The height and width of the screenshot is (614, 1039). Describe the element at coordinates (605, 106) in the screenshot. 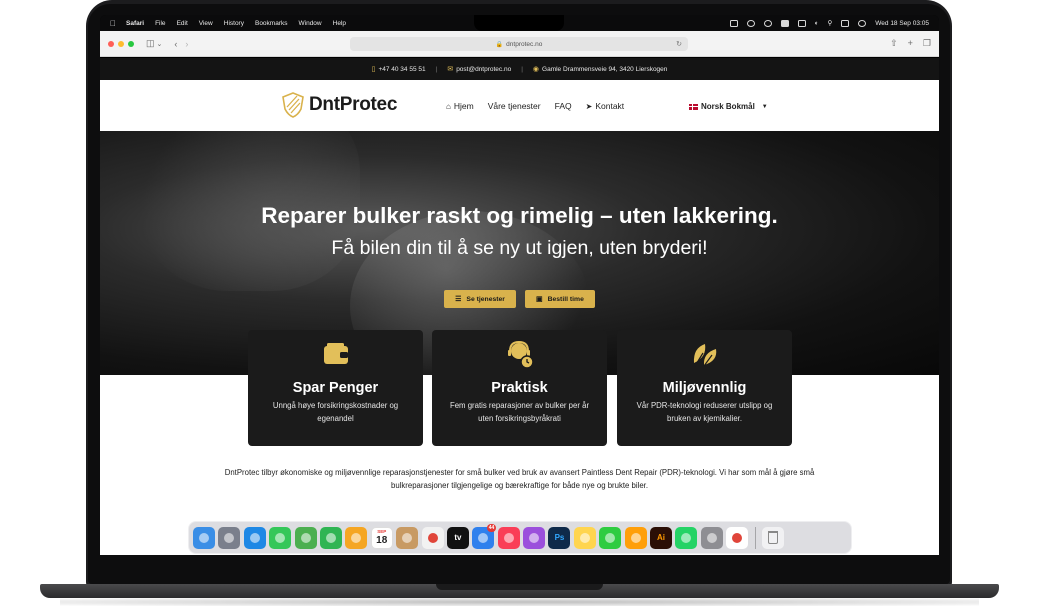

I see `nav-item-contact: ➤ Kontakt` at that location.